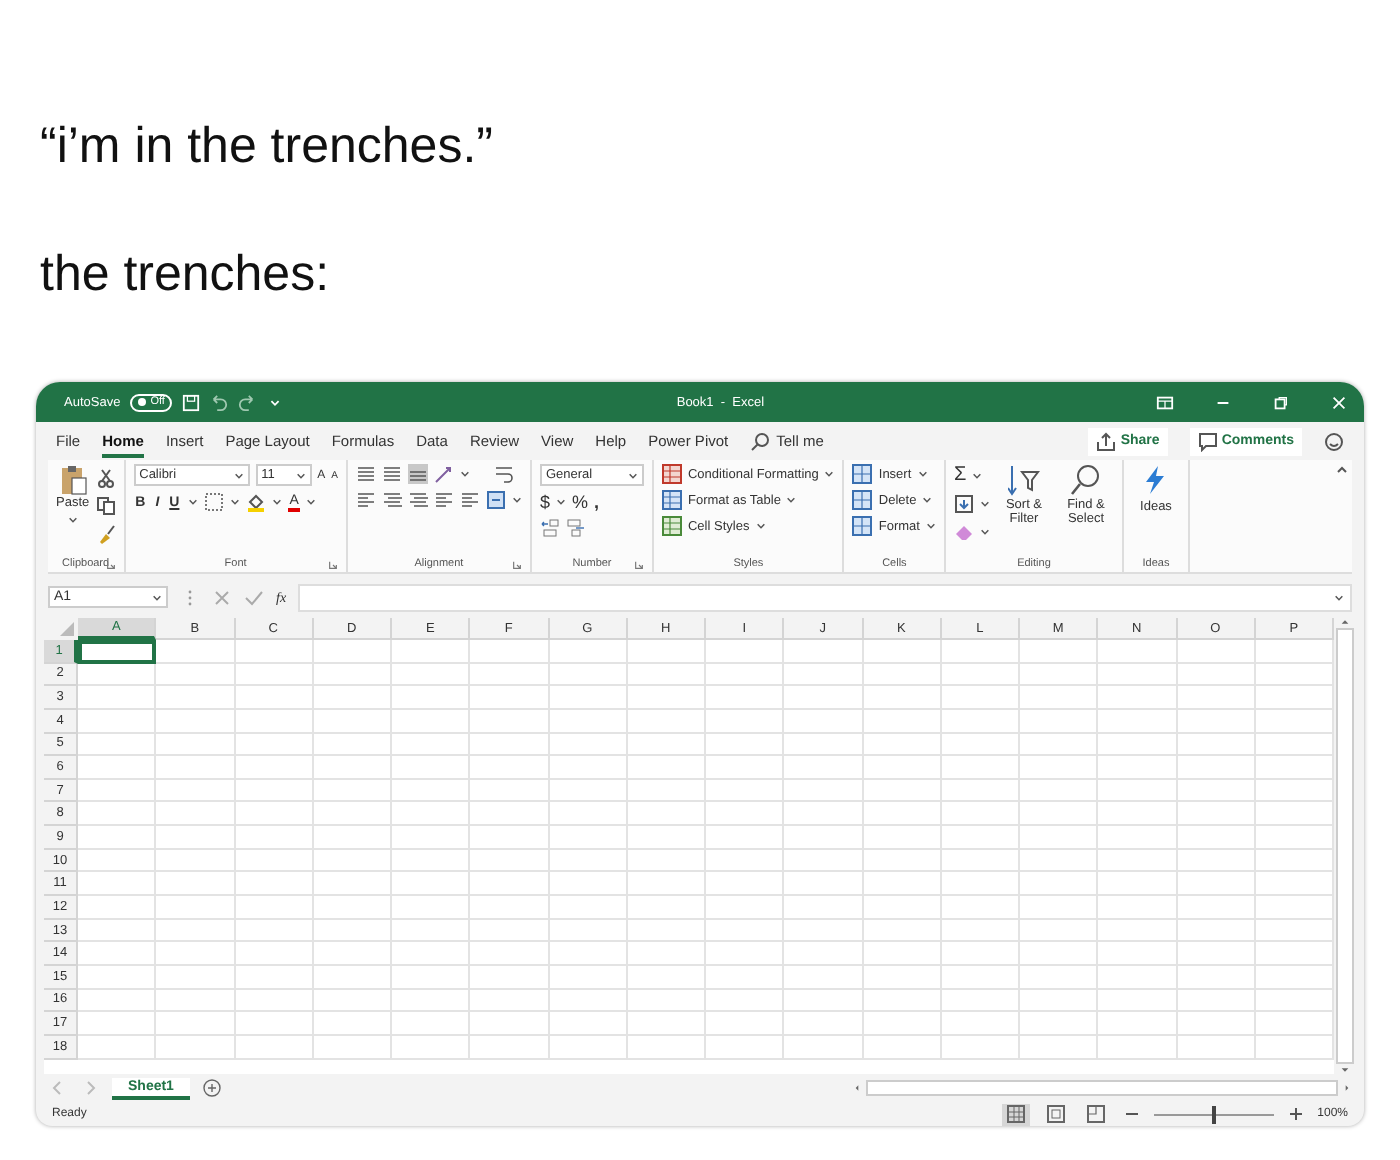 Image resolution: width=1400 pixels, height=1160 pixels. I want to click on selected-cell, so click(117, 652).